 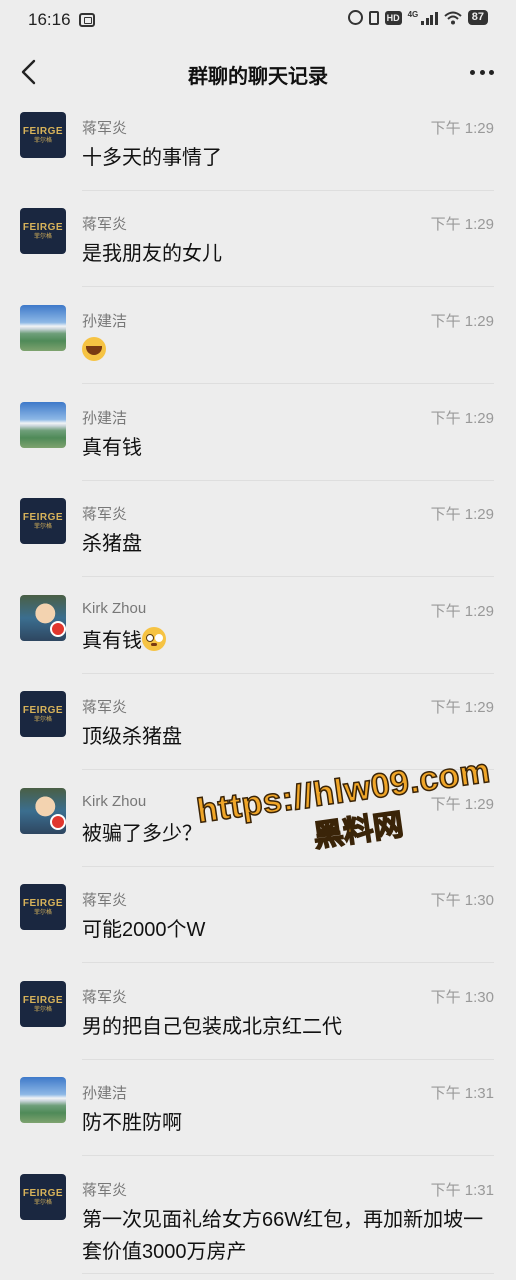 What do you see at coordinates (212, 1027) in the screenshot?
I see `message-text: 男的把自己包装成北京红二代` at bounding box center [212, 1027].